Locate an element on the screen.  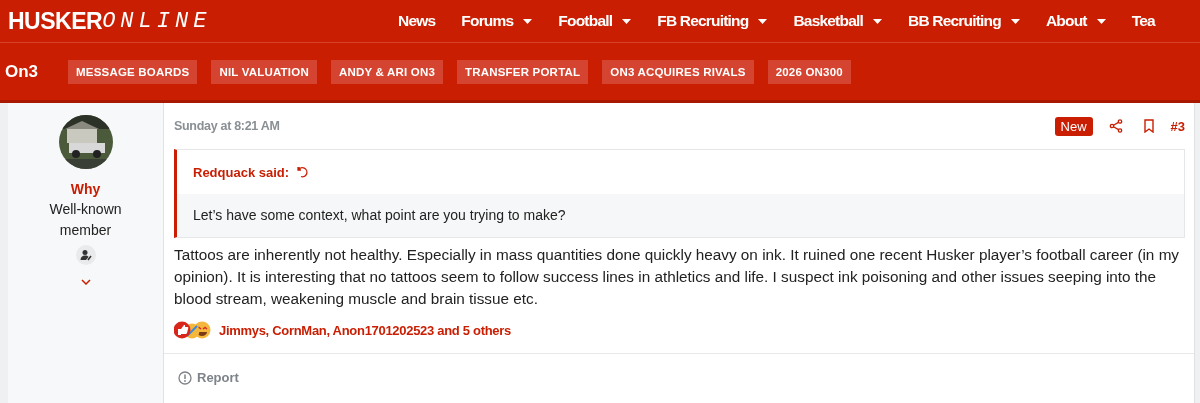
undo-arrow-icon is located at coordinates (303, 172).